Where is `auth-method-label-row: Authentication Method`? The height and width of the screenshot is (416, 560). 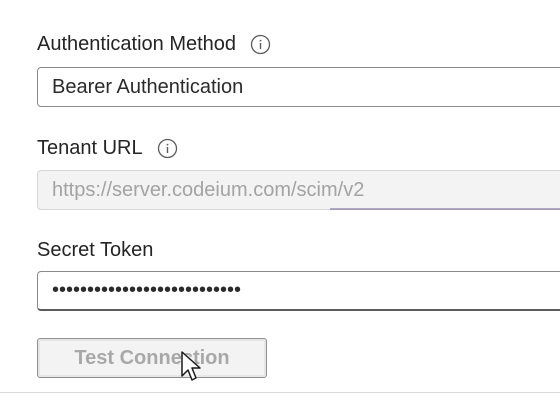 auth-method-label-row: Authentication Method is located at coordinates (154, 44).